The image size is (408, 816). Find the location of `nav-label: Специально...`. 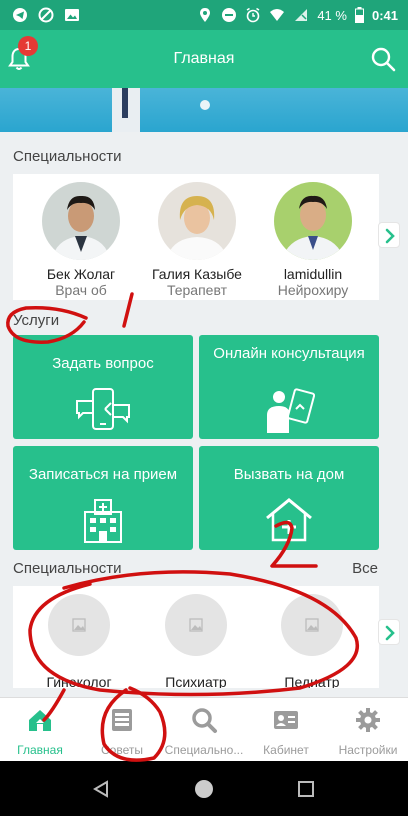

nav-label: Специально... is located at coordinates (204, 750).